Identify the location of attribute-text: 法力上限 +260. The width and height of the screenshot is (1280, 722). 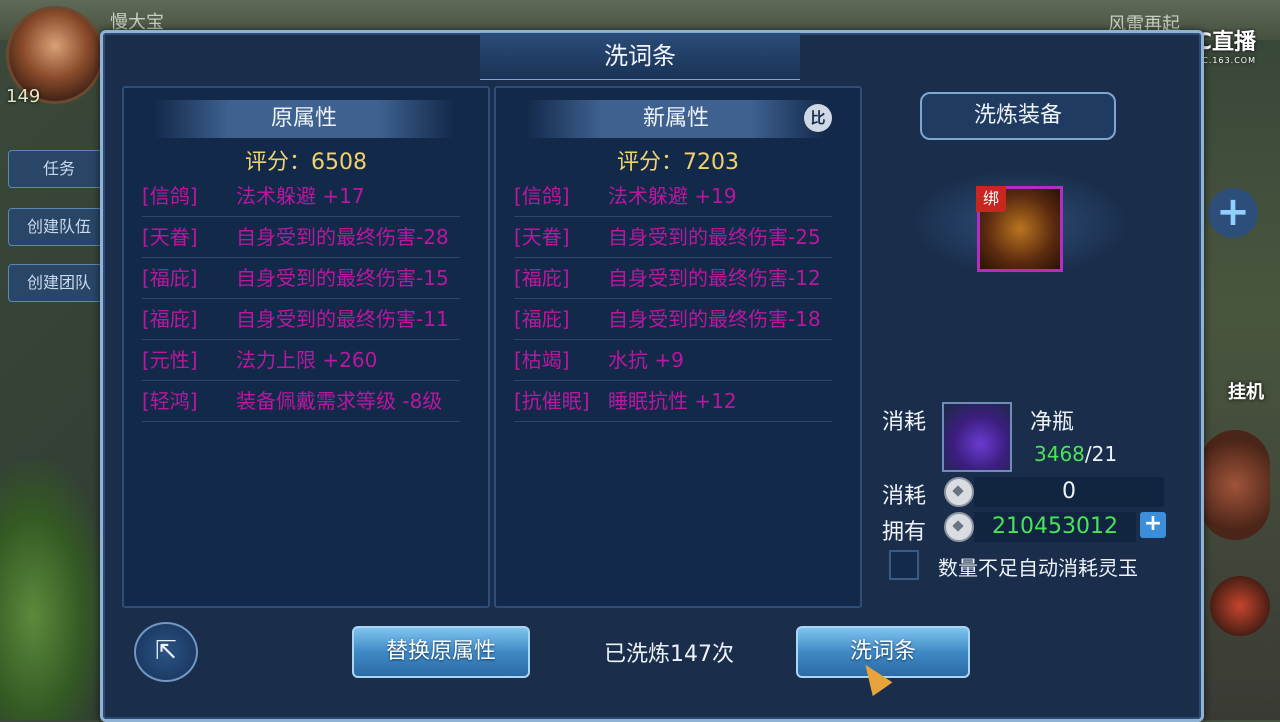
(307, 360).